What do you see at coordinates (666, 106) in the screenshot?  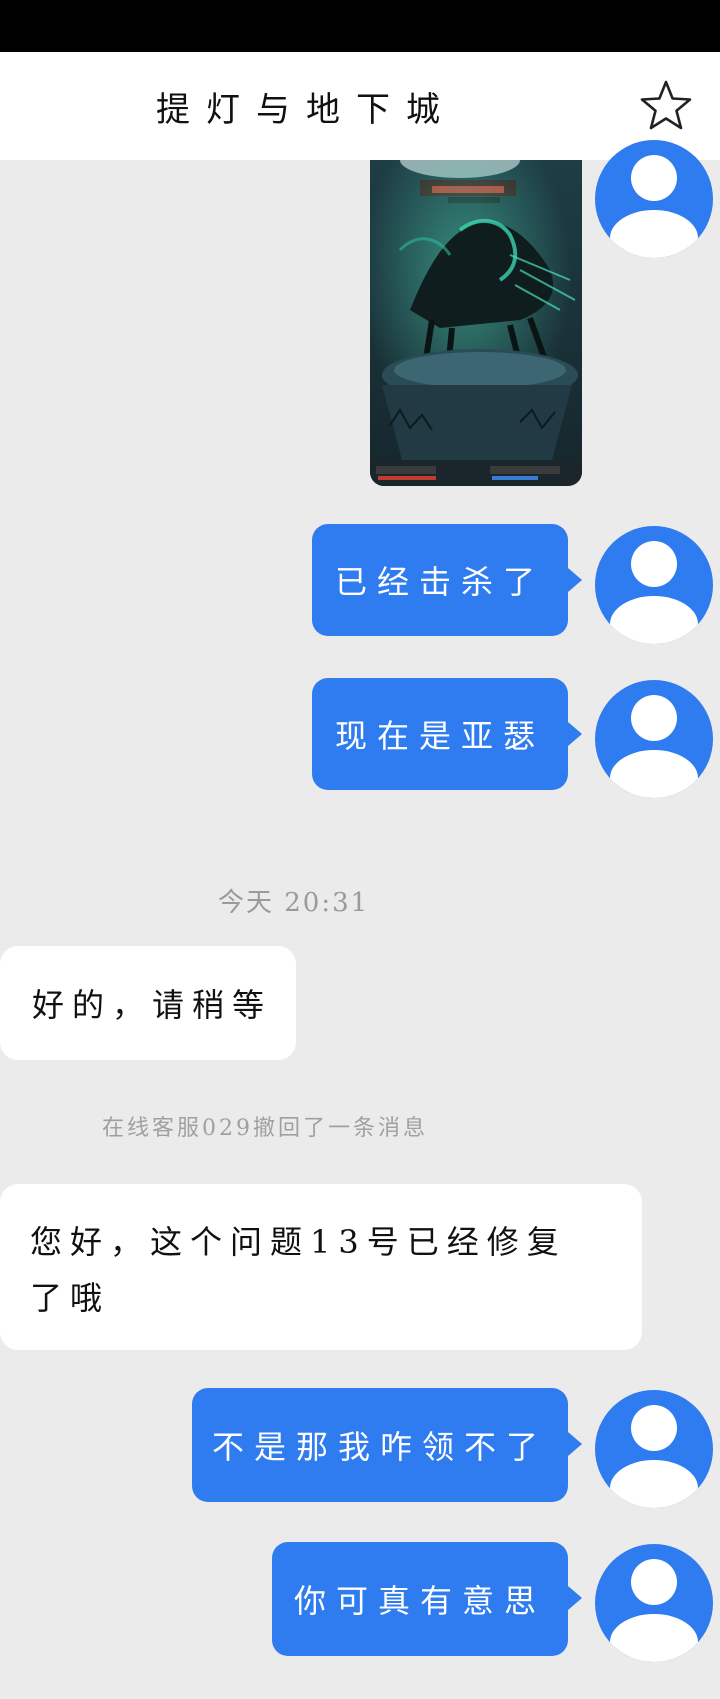 I see `star-icon` at bounding box center [666, 106].